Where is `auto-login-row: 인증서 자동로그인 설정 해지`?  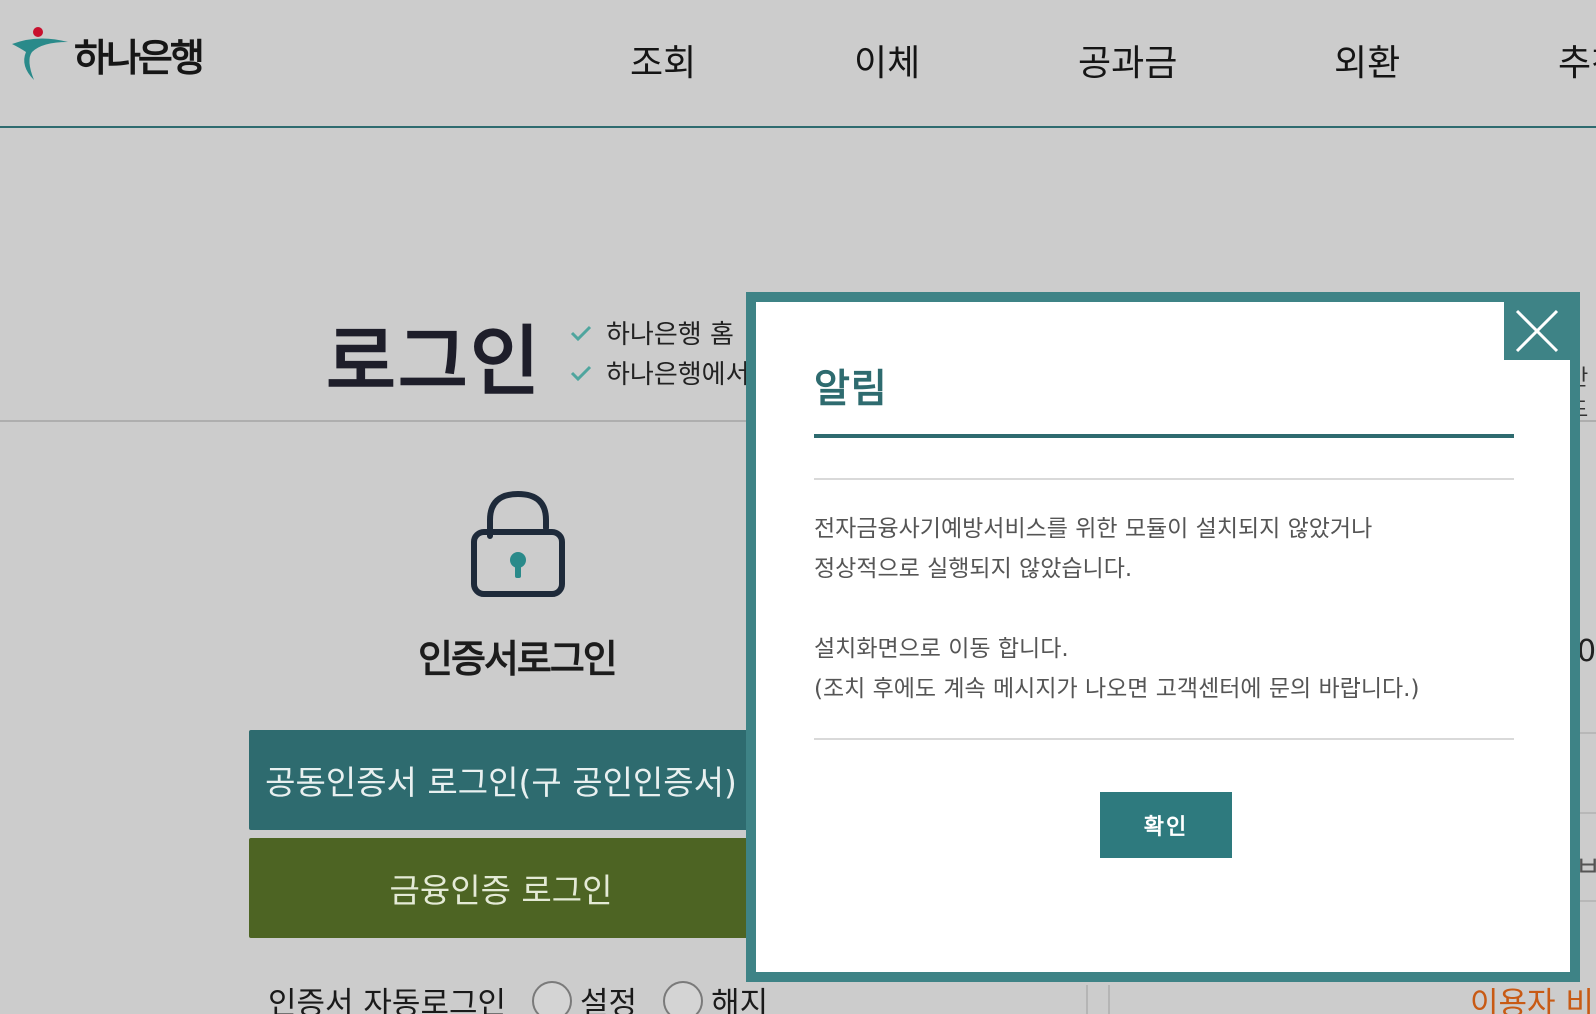 auto-login-row: 인증서 자동로그인 설정 해지 is located at coordinates (518, 996).